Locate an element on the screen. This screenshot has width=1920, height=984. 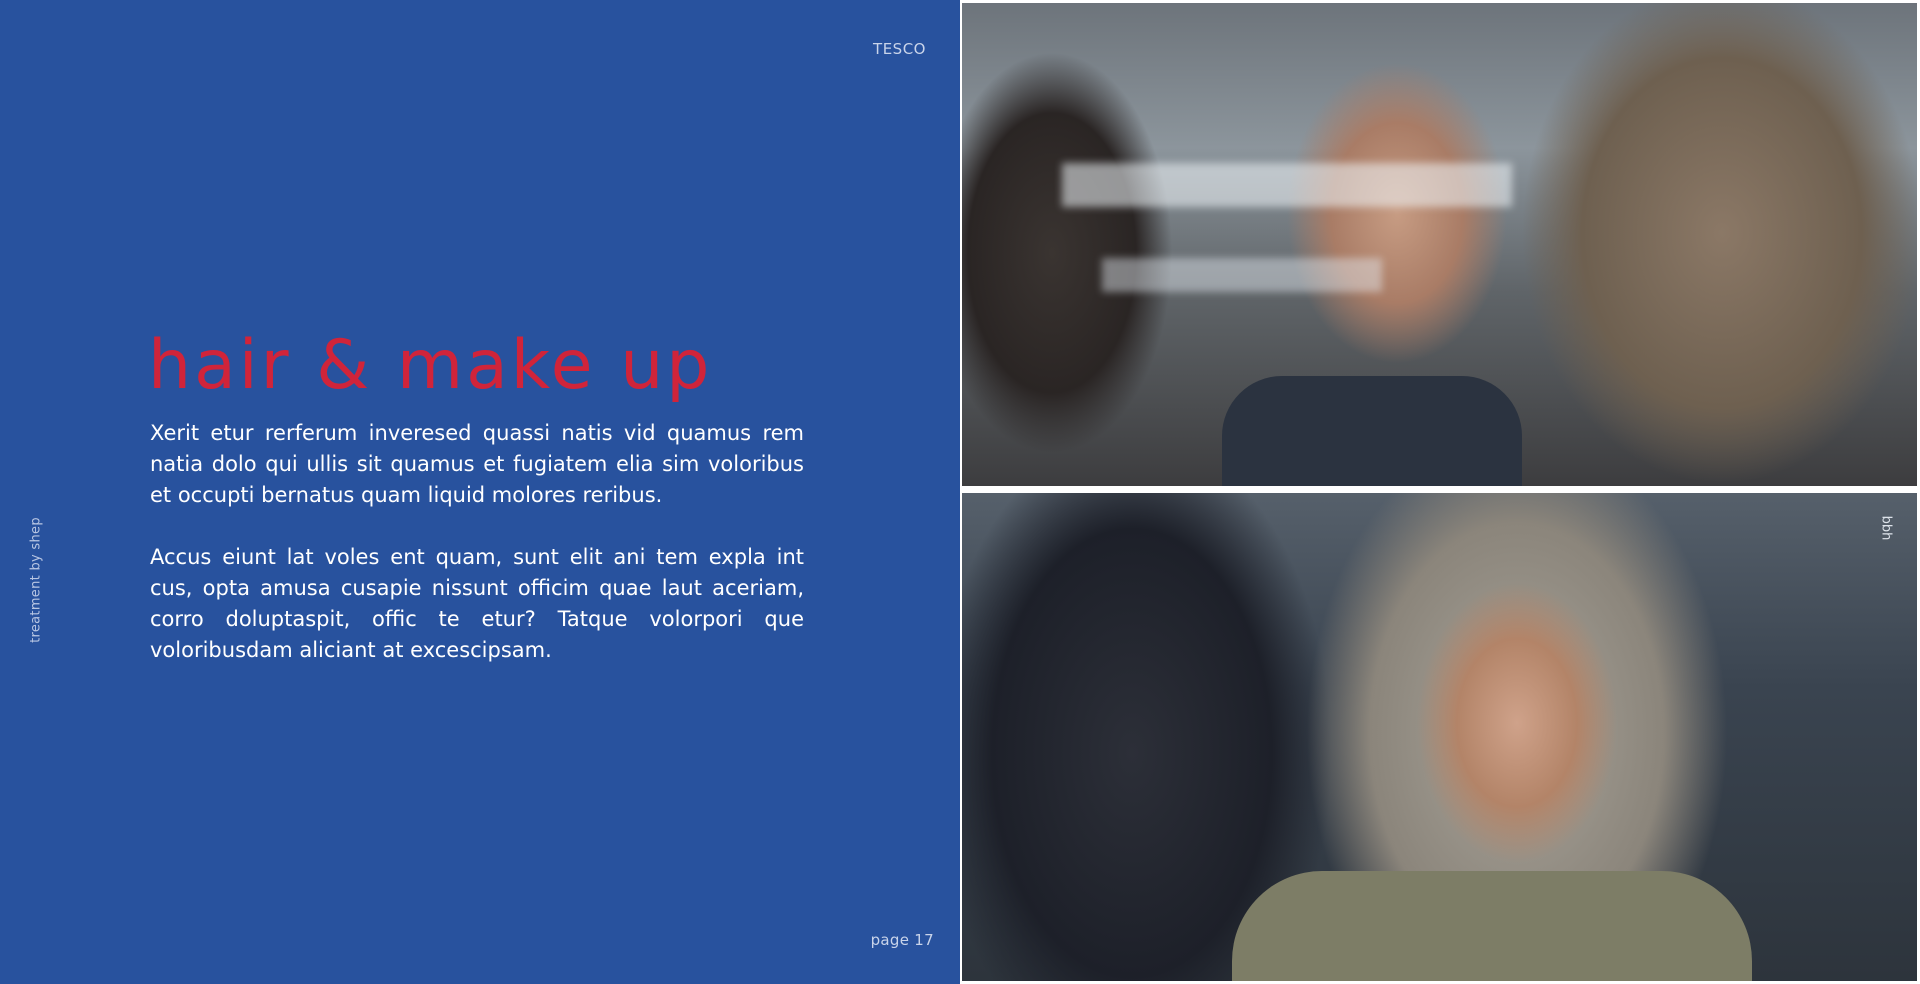
treatment-credit-label: treatment by shep is located at coordinates (36, 580).